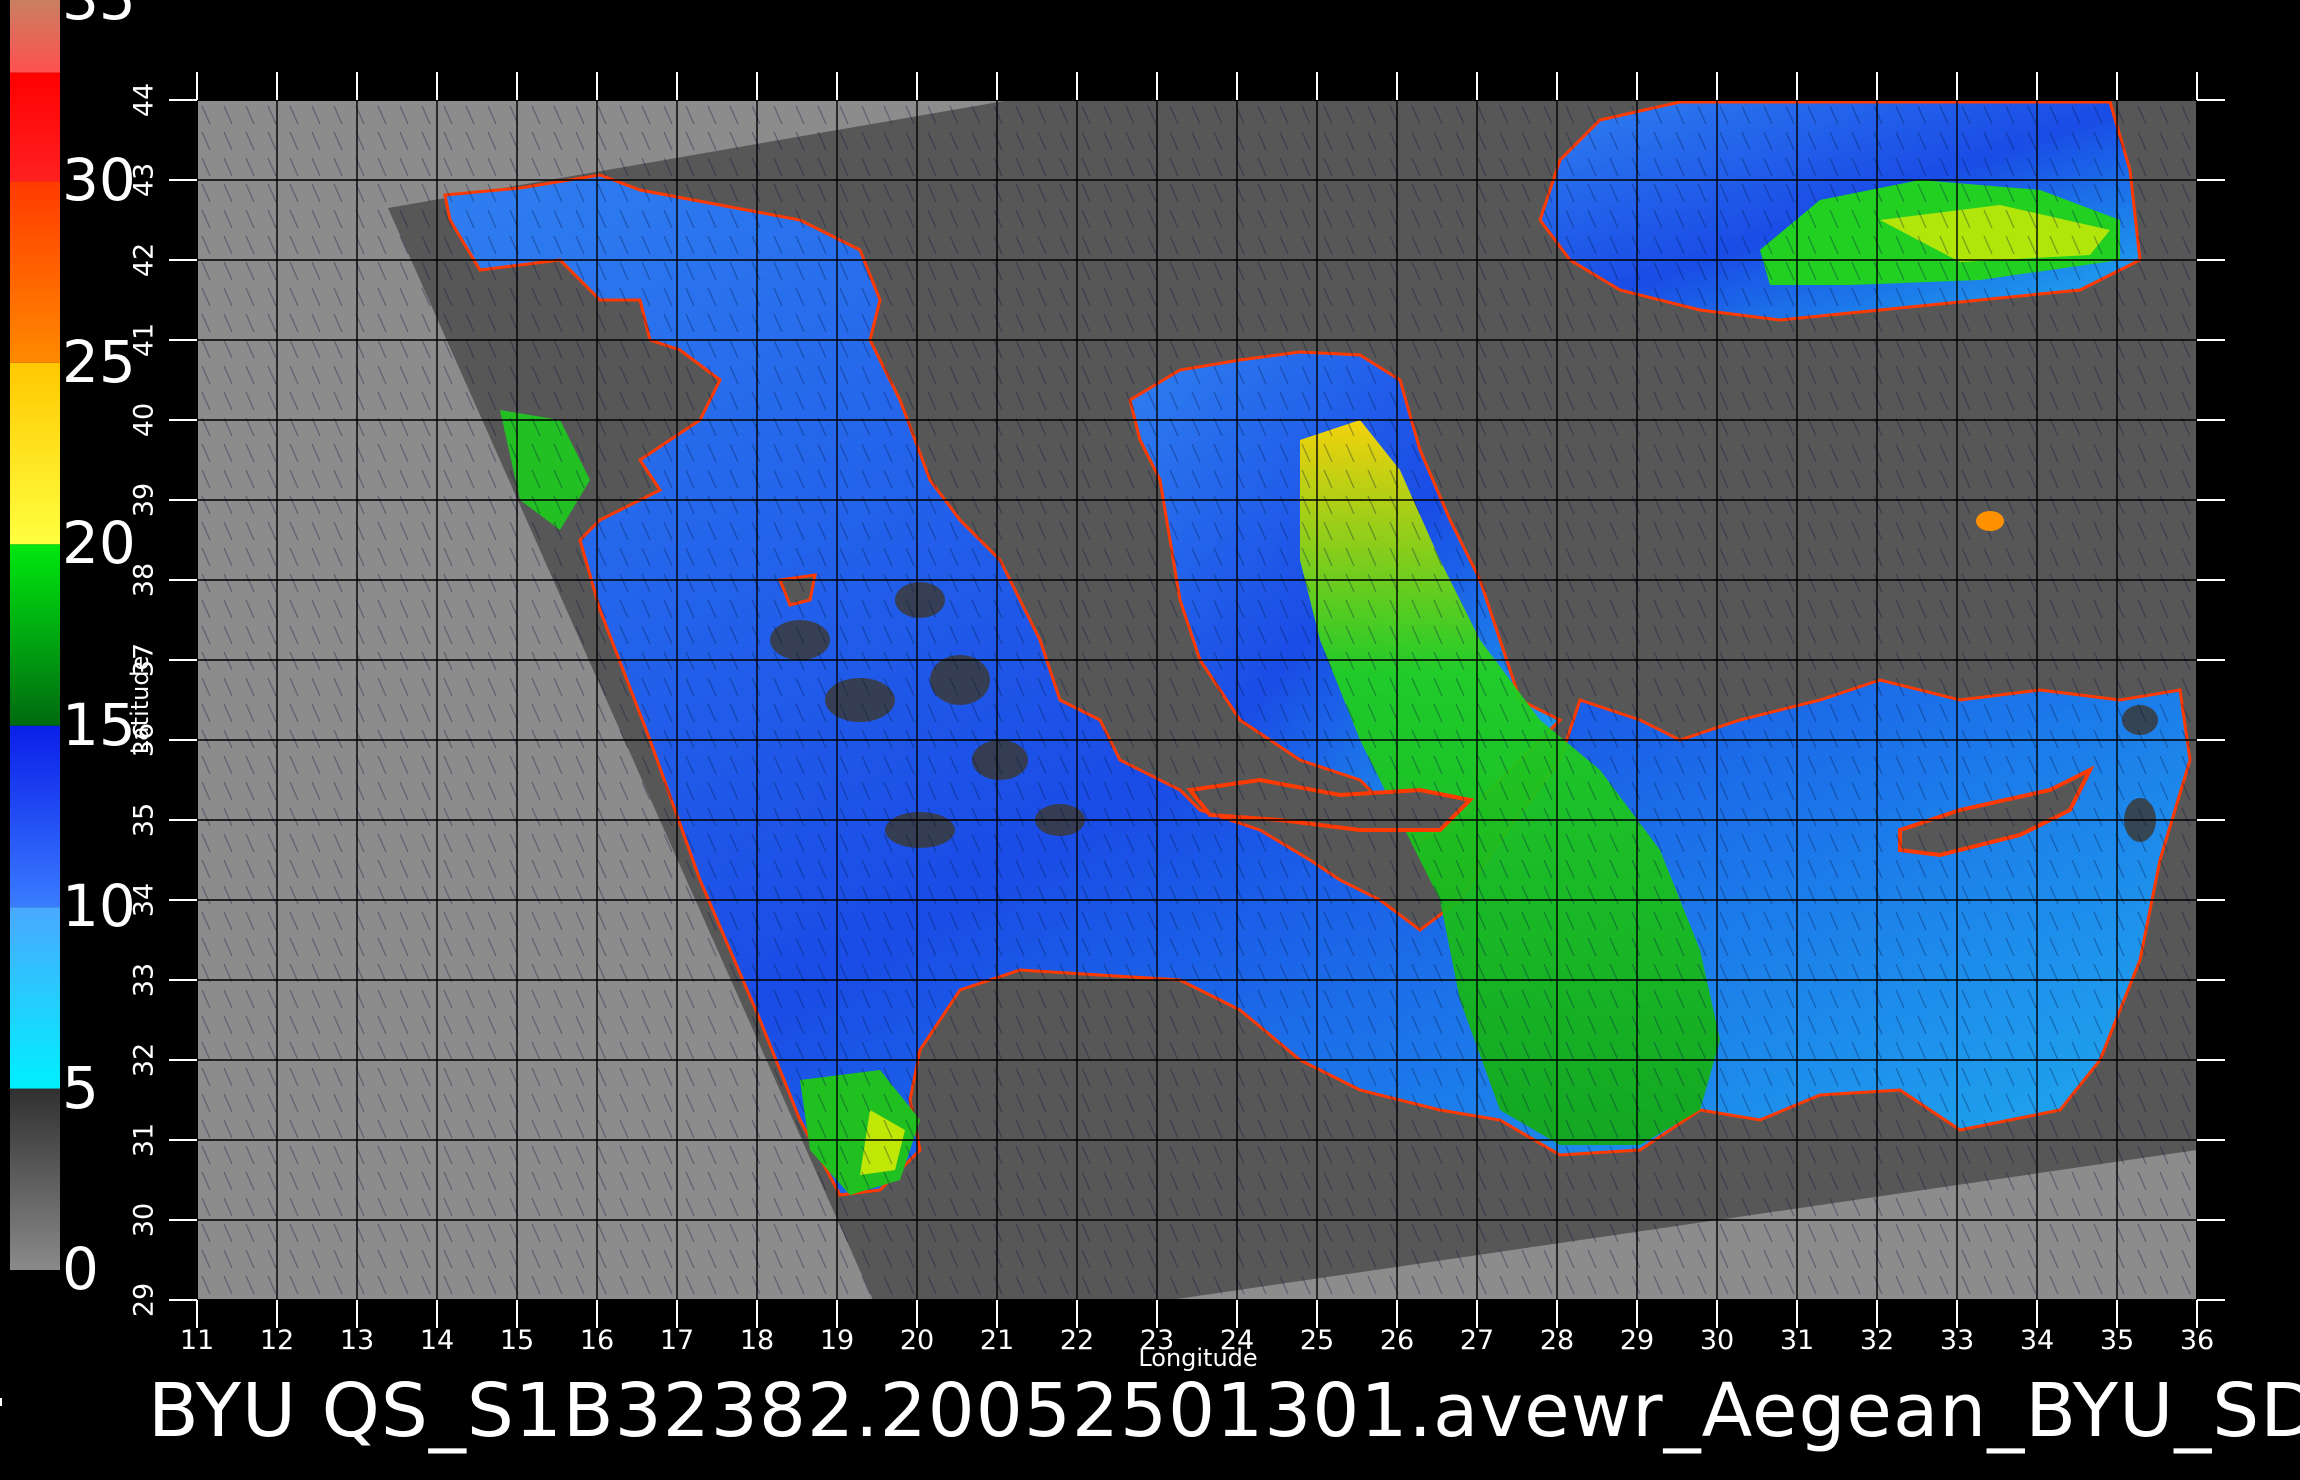  I want to click on lon-tick-label: 12, so click(277, 1340).